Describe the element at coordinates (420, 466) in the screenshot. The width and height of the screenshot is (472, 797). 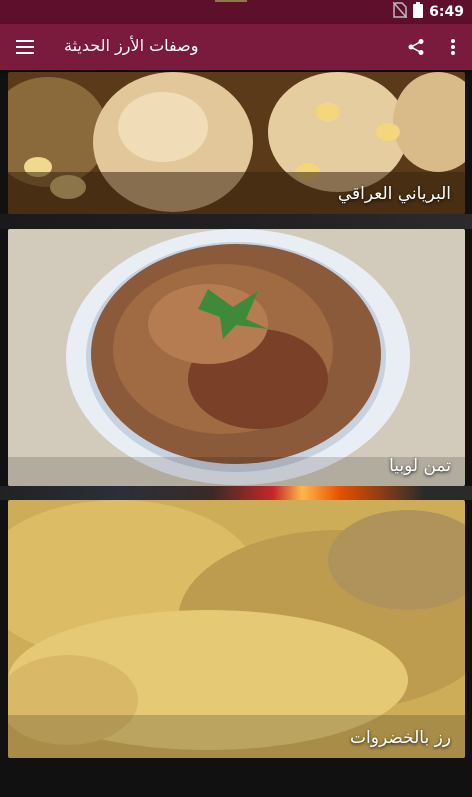
I see `recipe-title: تمن لوبيا` at that location.